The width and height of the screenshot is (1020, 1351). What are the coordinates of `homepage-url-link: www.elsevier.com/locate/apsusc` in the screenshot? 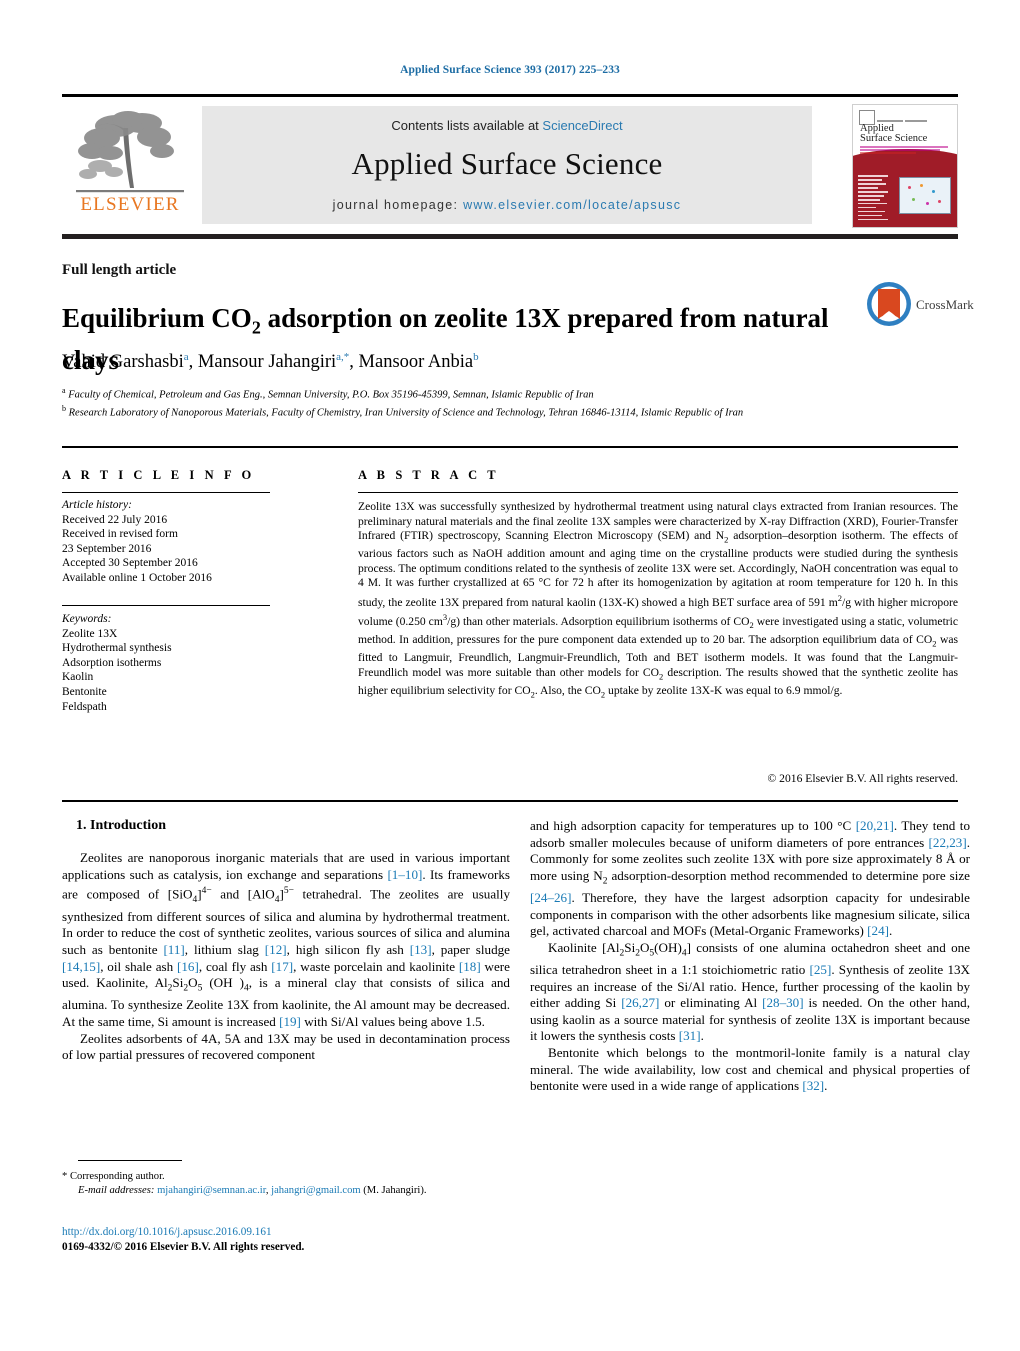 It's located at (572, 205).